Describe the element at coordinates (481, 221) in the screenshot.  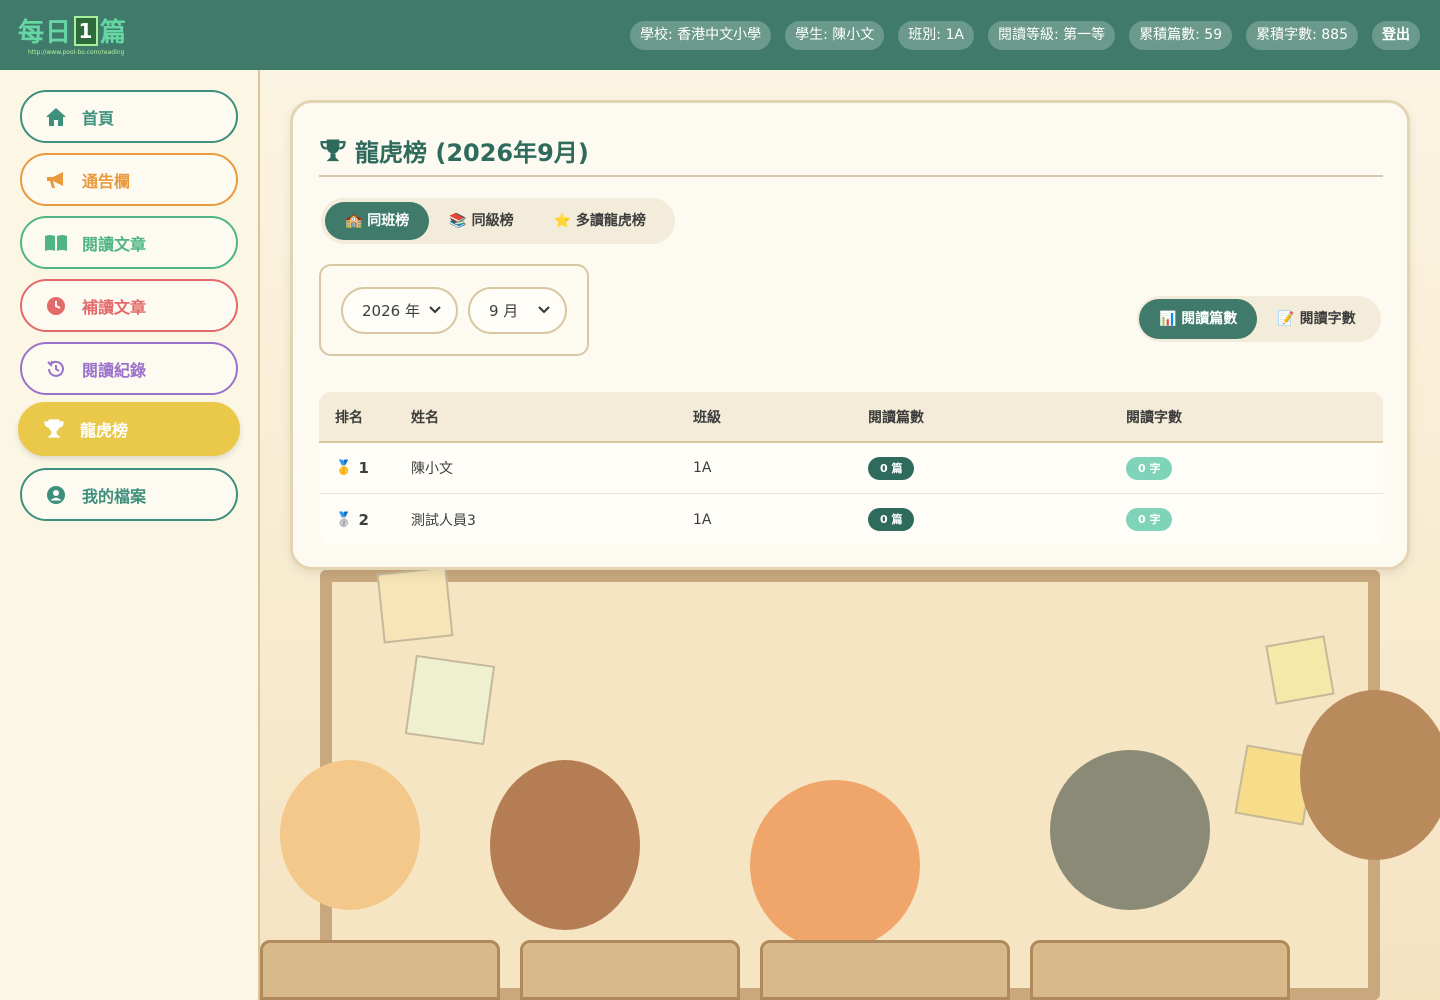
I see `tab-same-grade: 📚 同級榜` at that location.